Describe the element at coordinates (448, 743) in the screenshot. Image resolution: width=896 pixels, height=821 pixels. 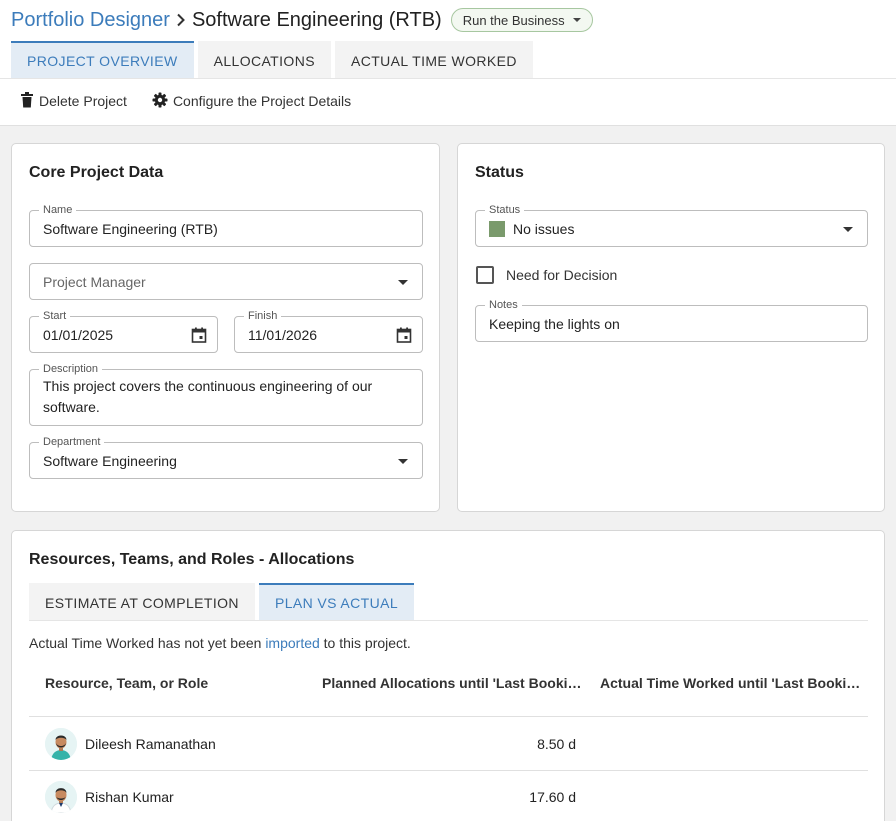
I see `table-row: Dileesh Ramanathan 8.50 d` at that location.